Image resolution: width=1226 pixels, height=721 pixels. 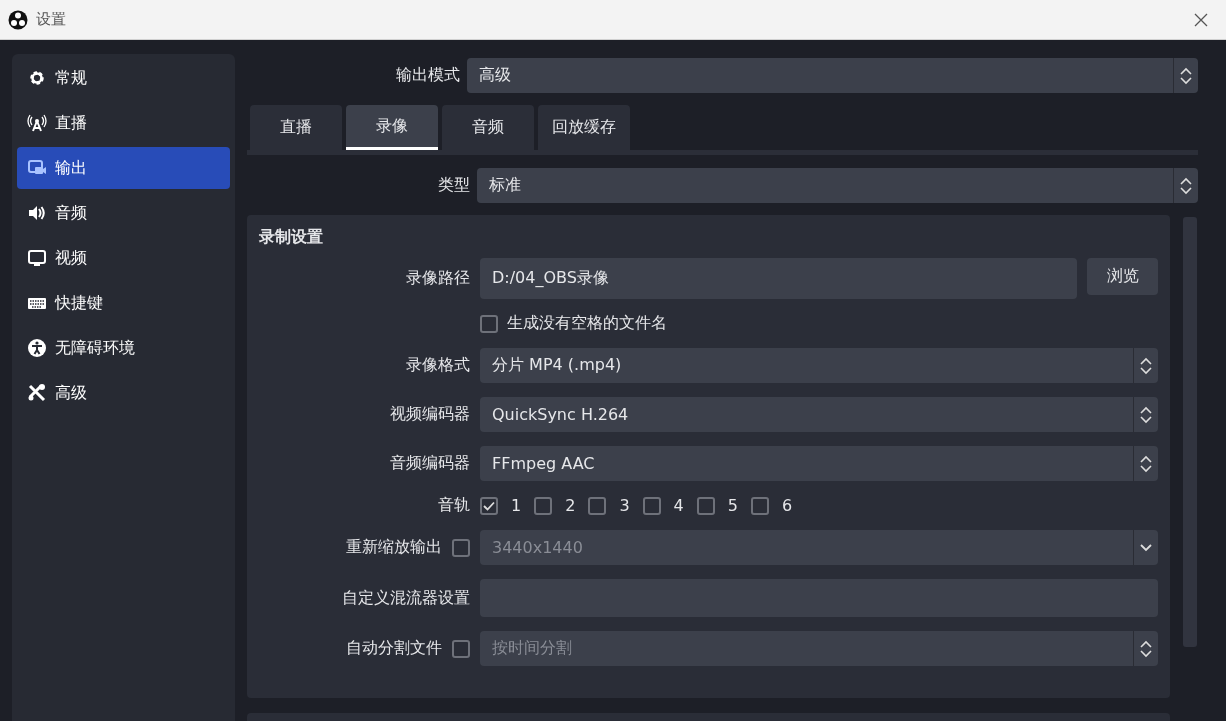 I want to click on field-label: 自动分割文件, so click(x=394, y=648).